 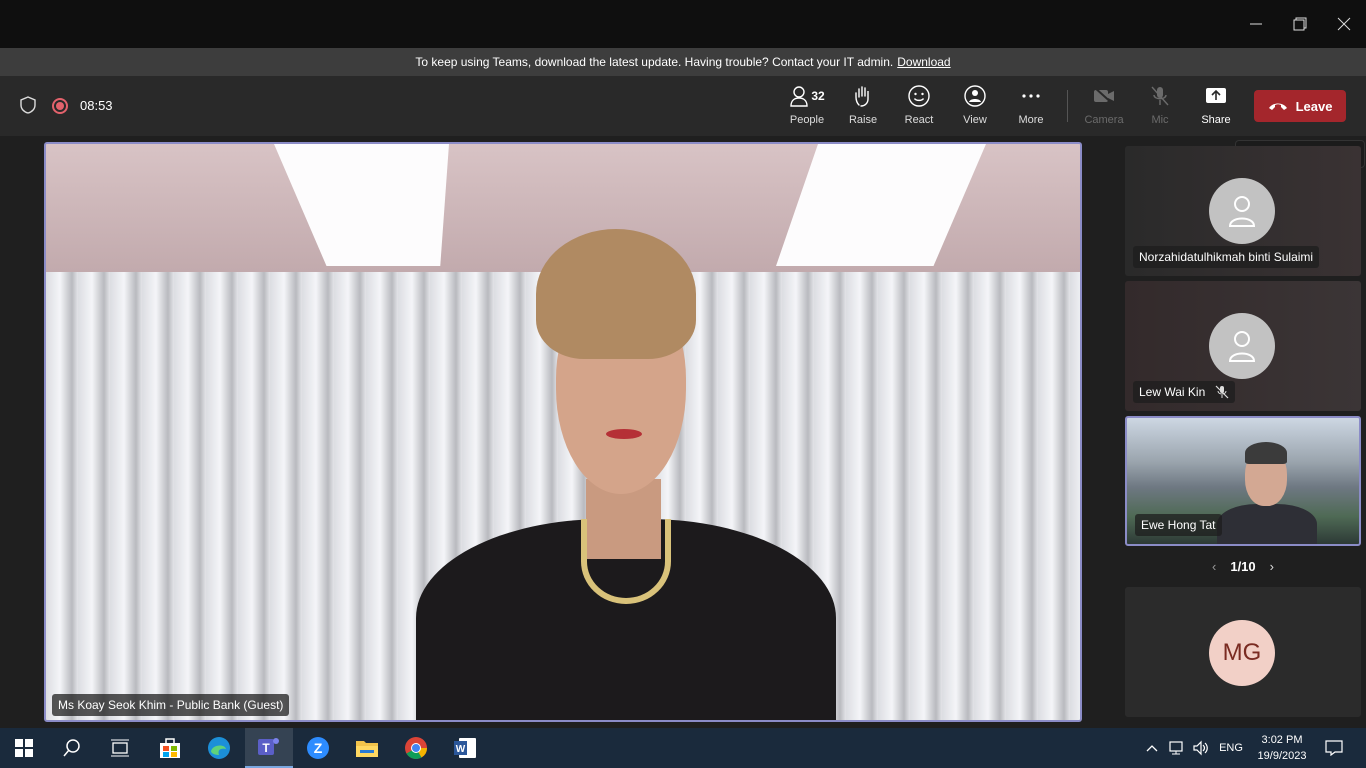 I want to click on view-button: View, so click(x=975, y=107).